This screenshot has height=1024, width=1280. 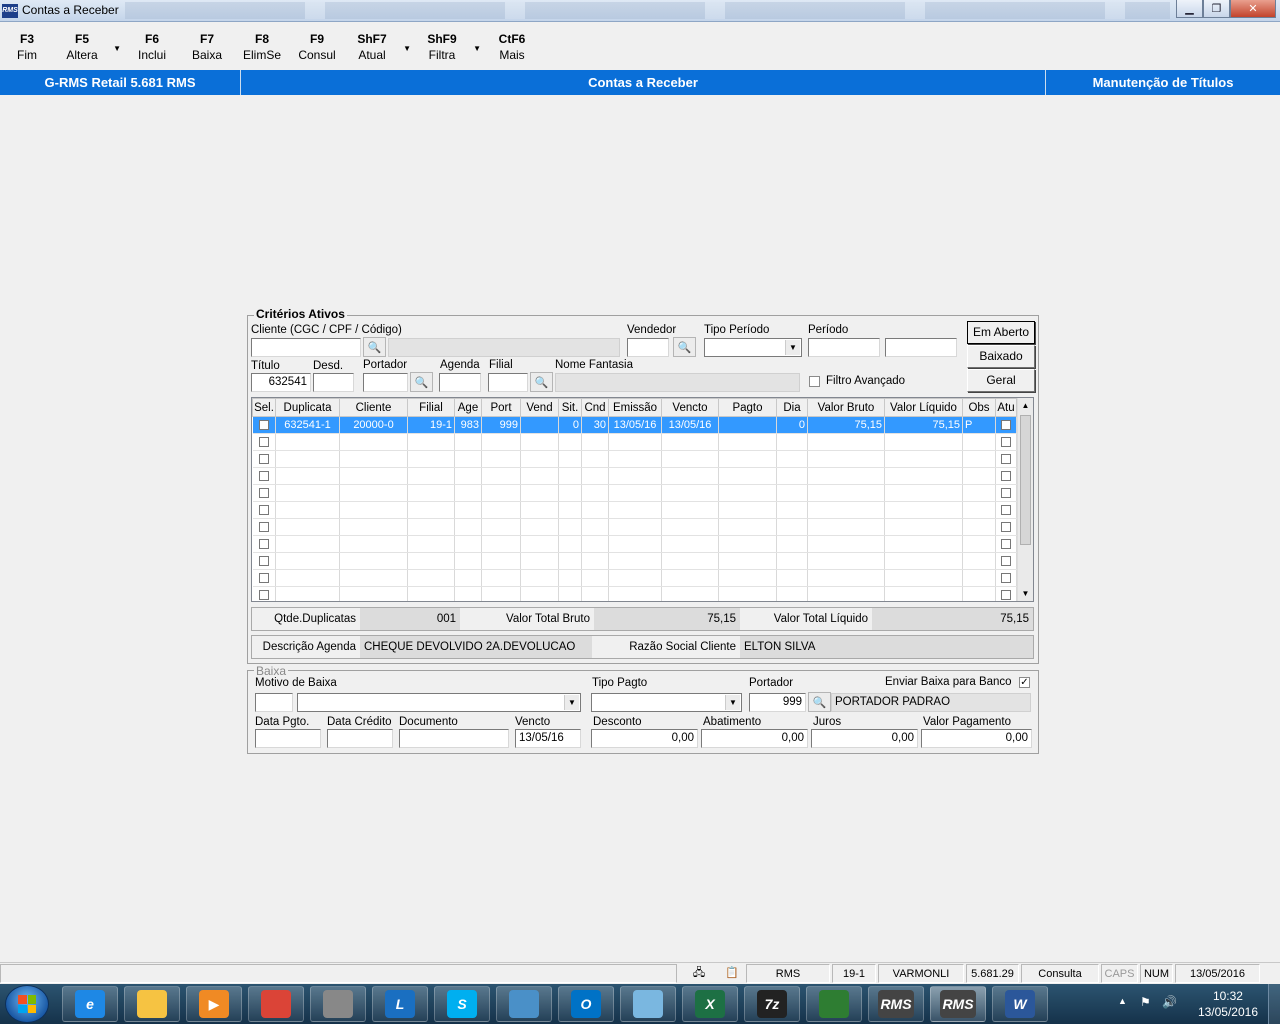 What do you see at coordinates (1025, 499) in the screenshot?
I see `grid-scrollbar: ▲ ▼` at bounding box center [1025, 499].